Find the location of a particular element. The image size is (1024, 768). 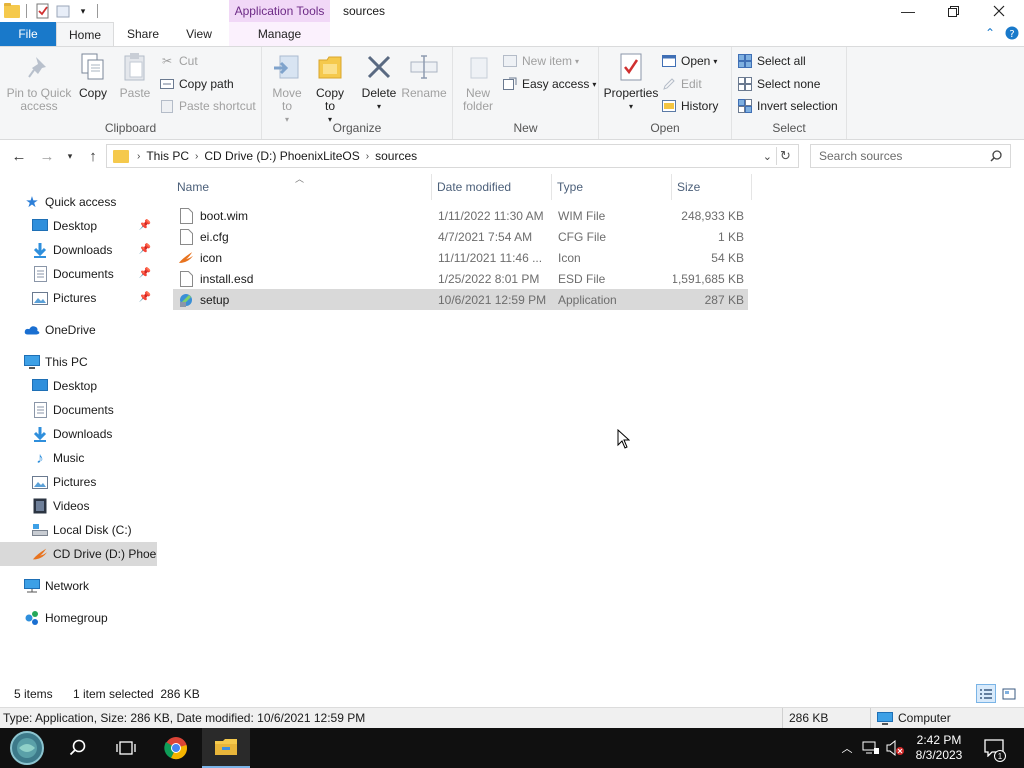

large-icons-view-button is located at coordinates (1009, 693).